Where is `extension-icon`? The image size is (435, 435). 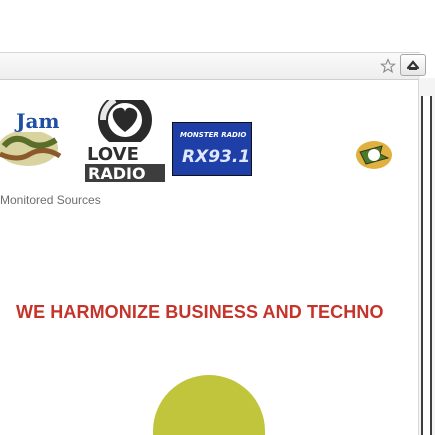
extension-icon is located at coordinates (413, 65).